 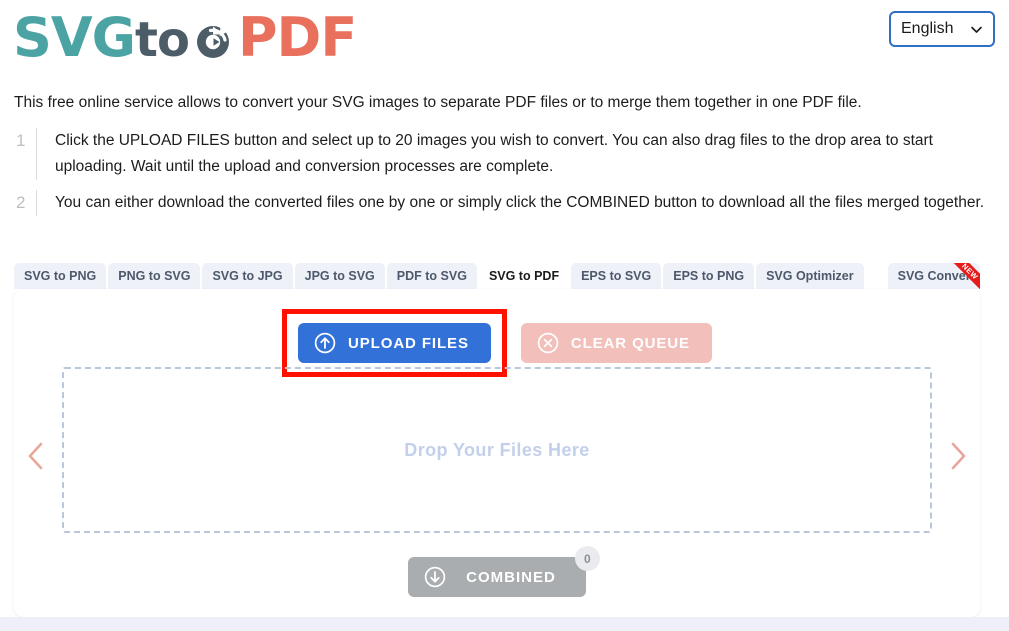 I want to click on chevron-right-icon, so click(x=957, y=456).